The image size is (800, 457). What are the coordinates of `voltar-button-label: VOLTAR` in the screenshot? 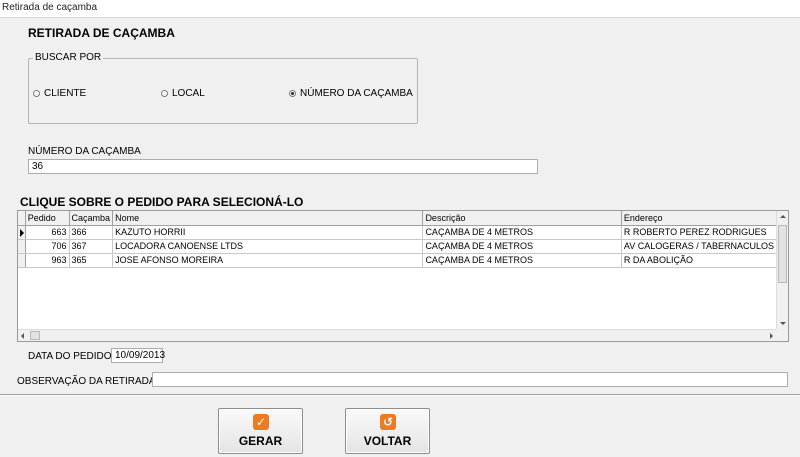 It's located at (387, 441).